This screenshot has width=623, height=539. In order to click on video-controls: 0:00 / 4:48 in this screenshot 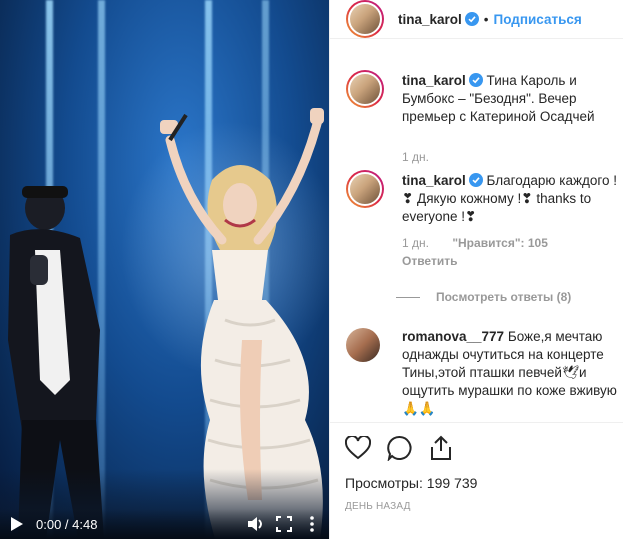, I will do `click(164, 524)`.